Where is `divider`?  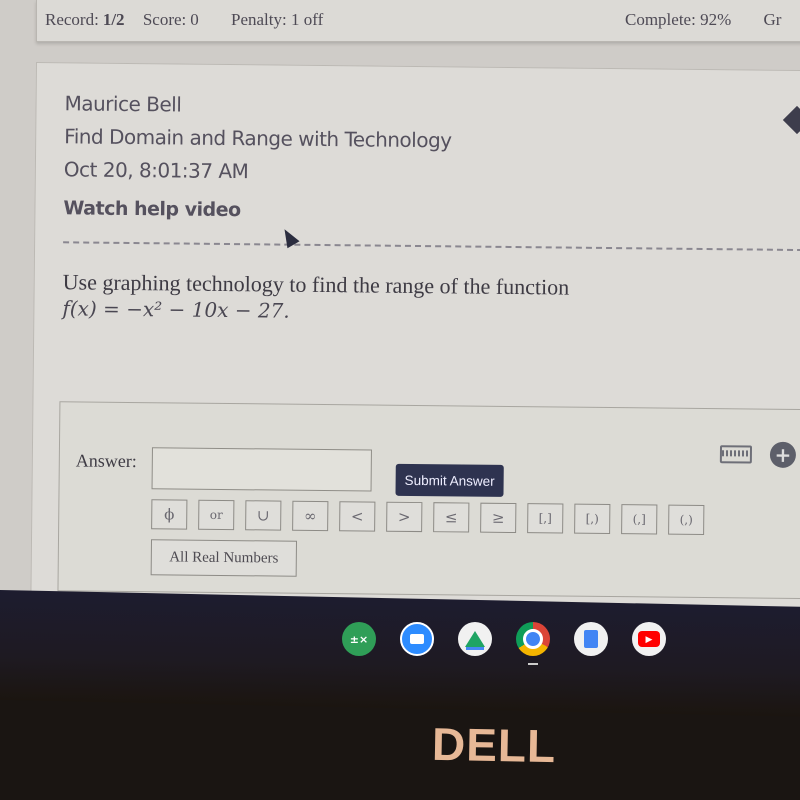 divider is located at coordinates (431, 246).